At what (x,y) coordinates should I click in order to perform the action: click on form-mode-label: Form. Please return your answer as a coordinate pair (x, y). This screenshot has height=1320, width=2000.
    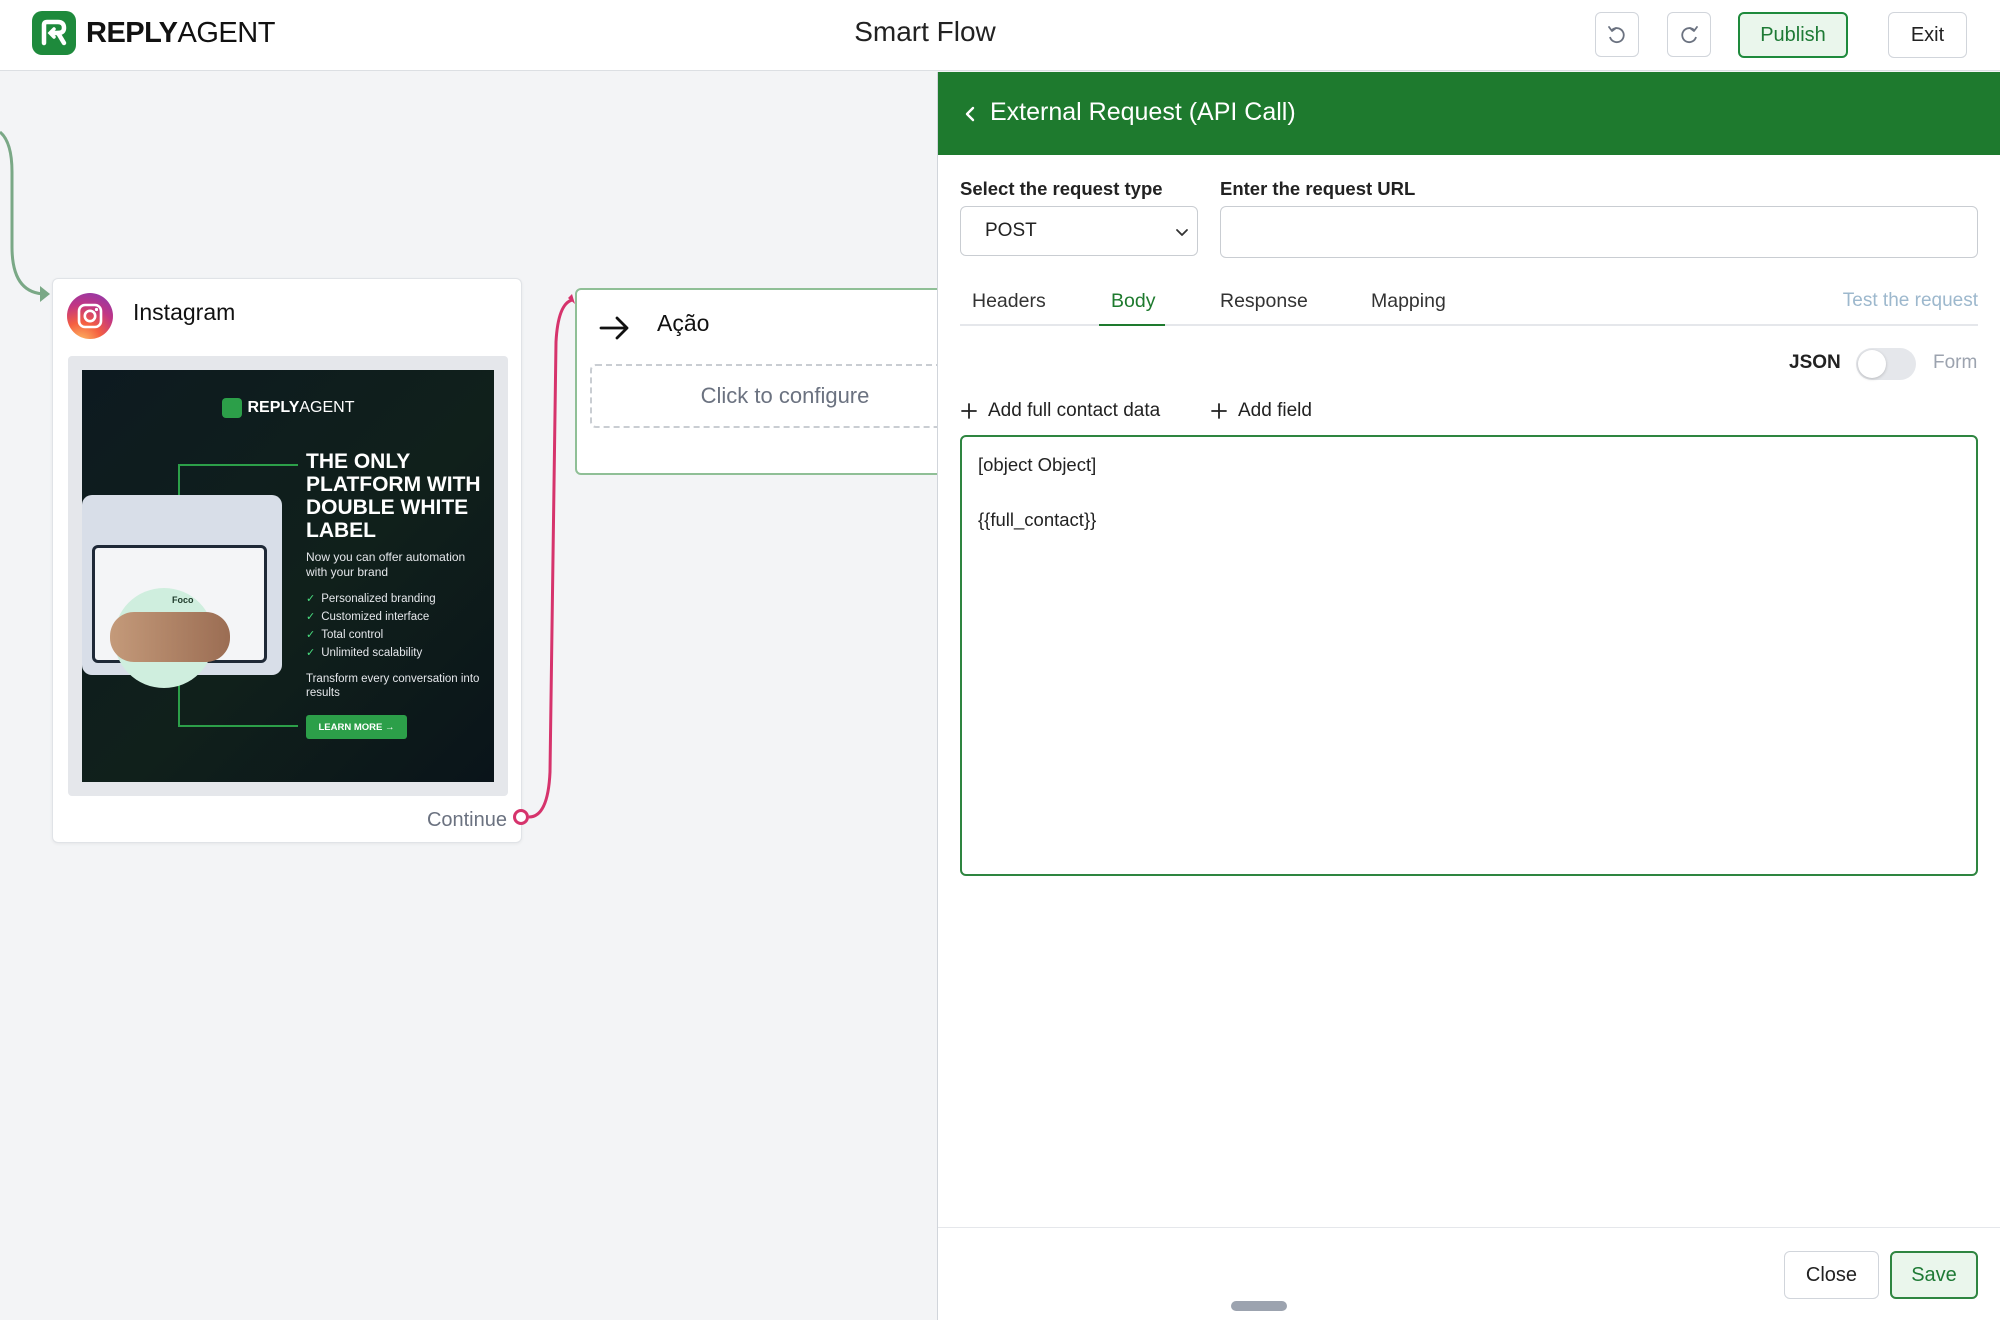
    Looking at the image, I should click on (1955, 362).